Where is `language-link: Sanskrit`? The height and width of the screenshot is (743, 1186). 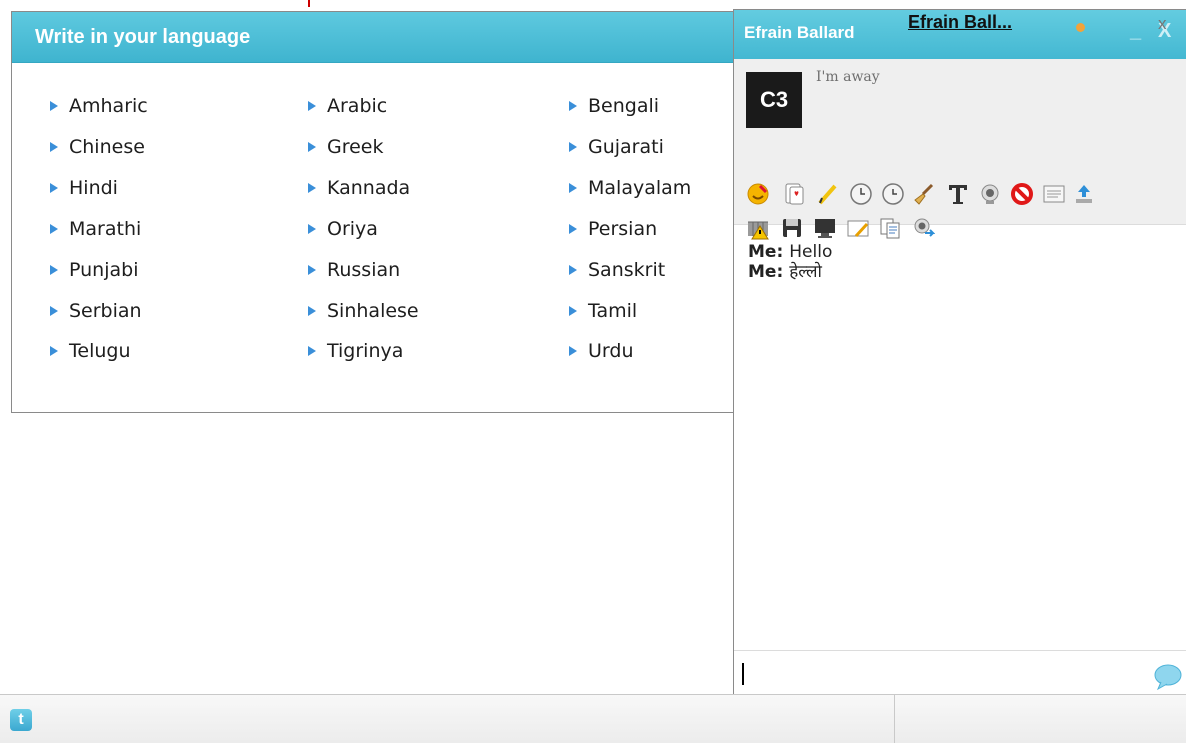 language-link: Sanskrit is located at coordinates (617, 270).